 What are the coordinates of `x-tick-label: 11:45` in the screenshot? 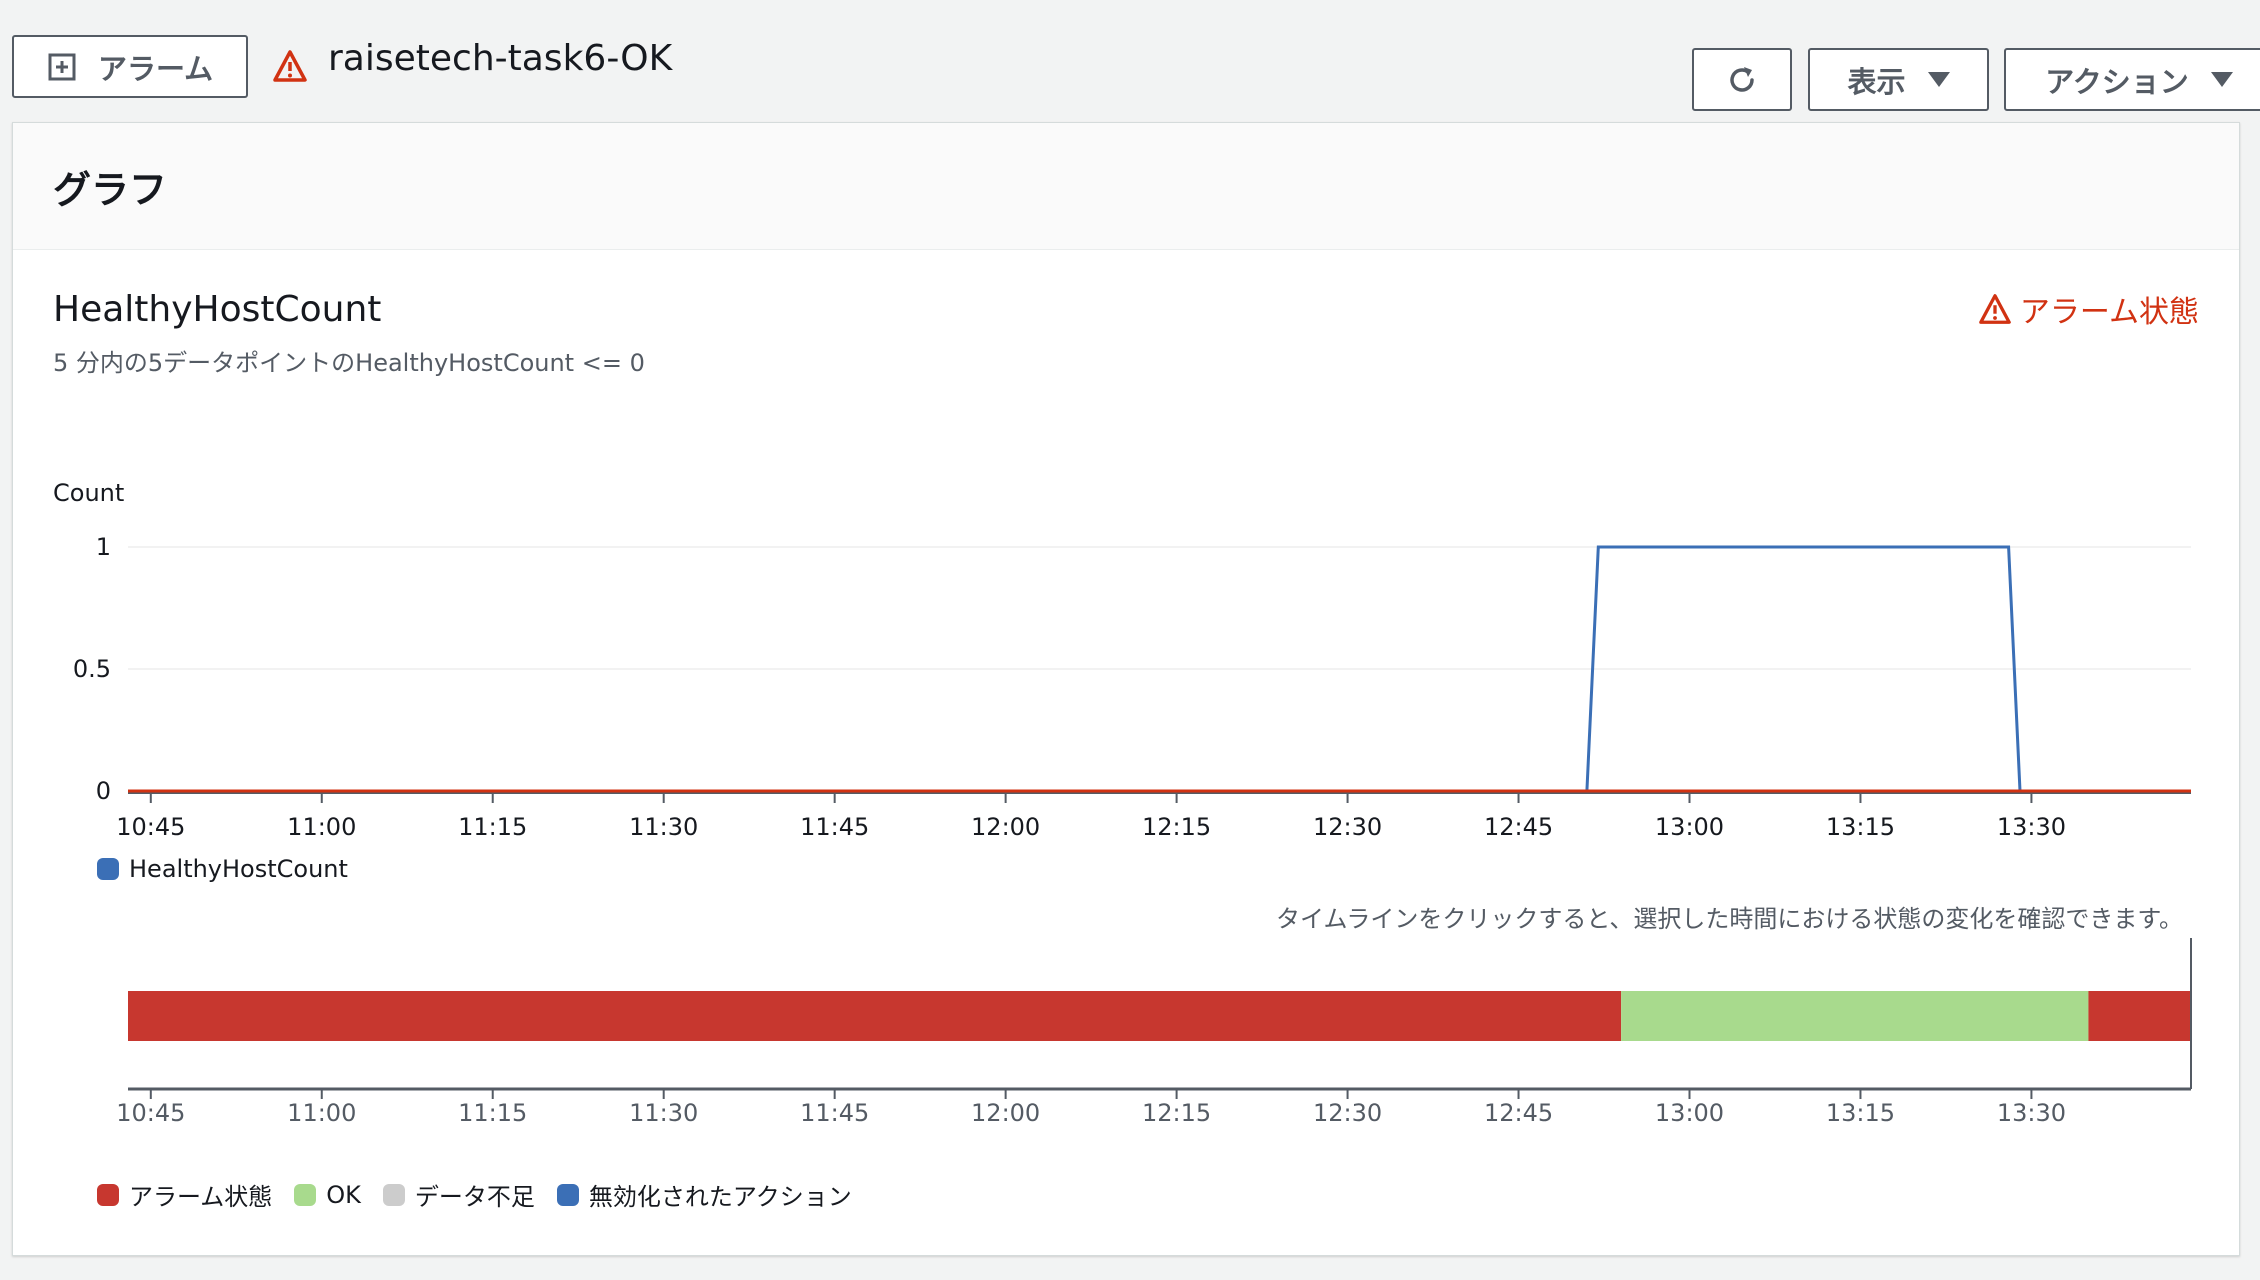 It's located at (834, 827).